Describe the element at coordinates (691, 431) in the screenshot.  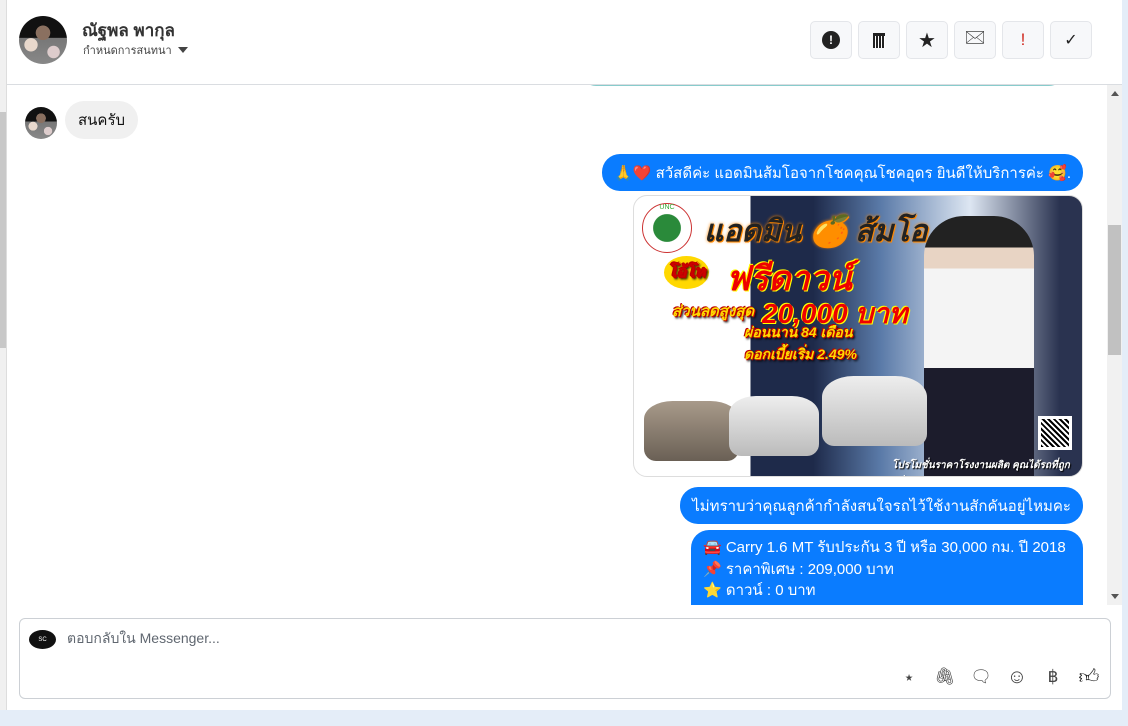
I see `promo-car-sedan` at that location.